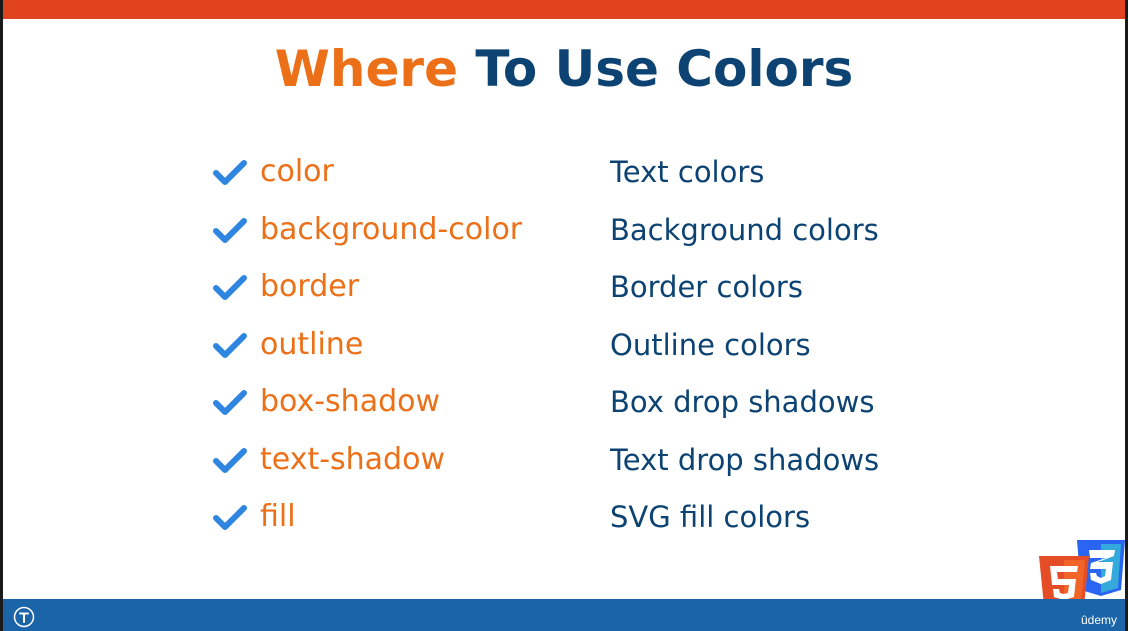 This screenshot has width=1128, height=631. I want to click on list-item: text-shadow Text drop shadows, so click(564, 465).